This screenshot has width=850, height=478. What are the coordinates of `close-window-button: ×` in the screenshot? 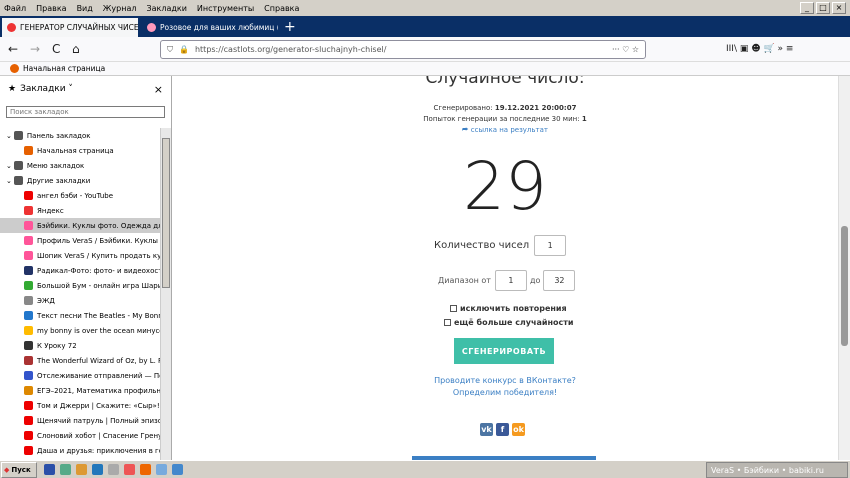 It's located at (839, 8).